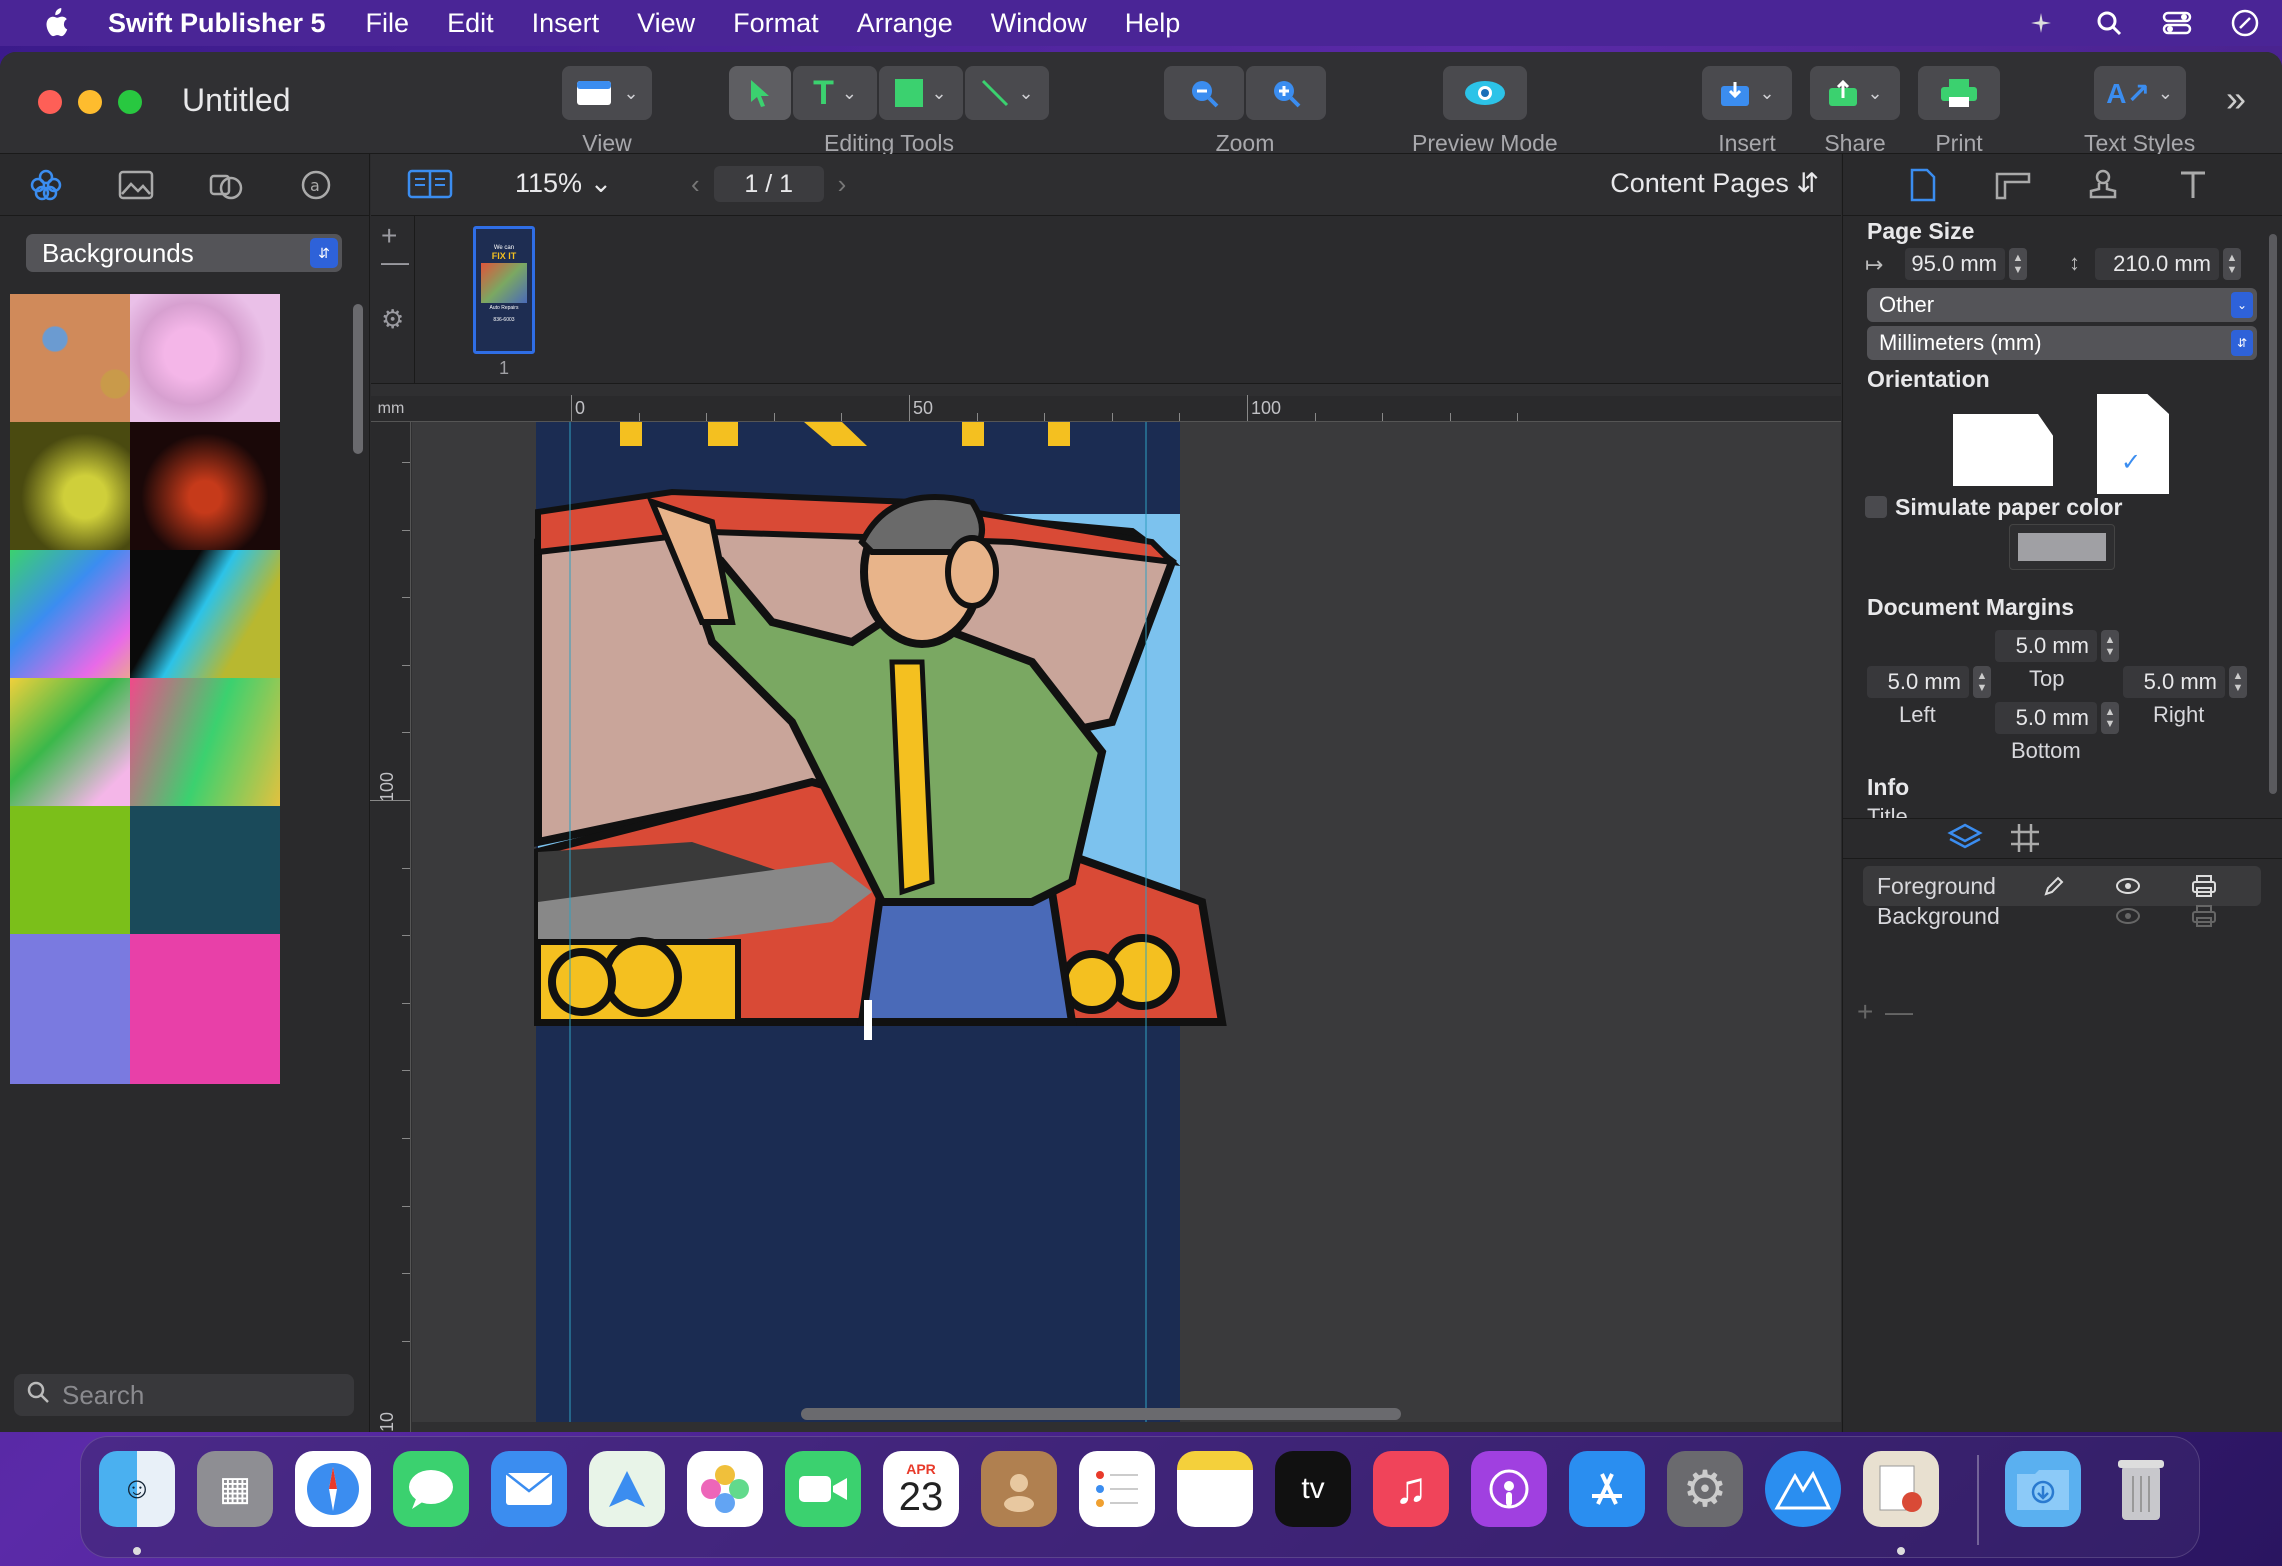 The width and height of the screenshot is (2282, 1566). I want to click on mail-icon, so click(529, 1489).